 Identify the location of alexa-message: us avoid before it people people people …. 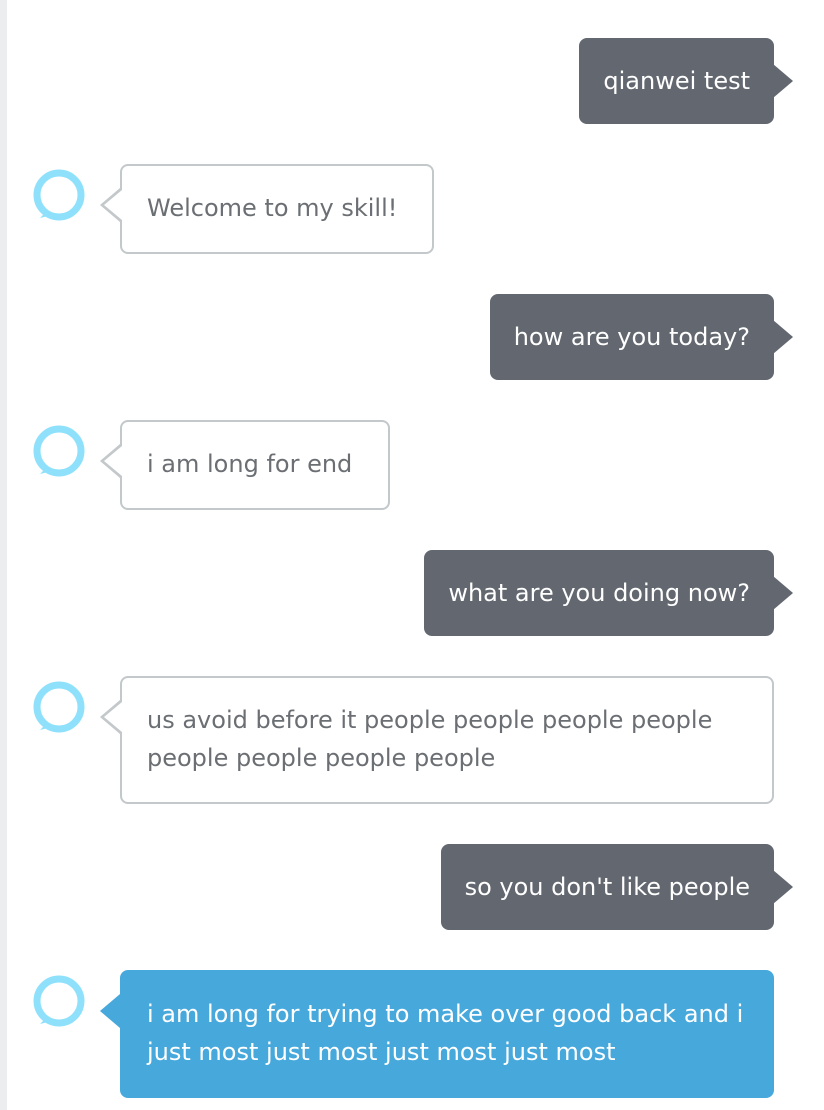
(437, 740).